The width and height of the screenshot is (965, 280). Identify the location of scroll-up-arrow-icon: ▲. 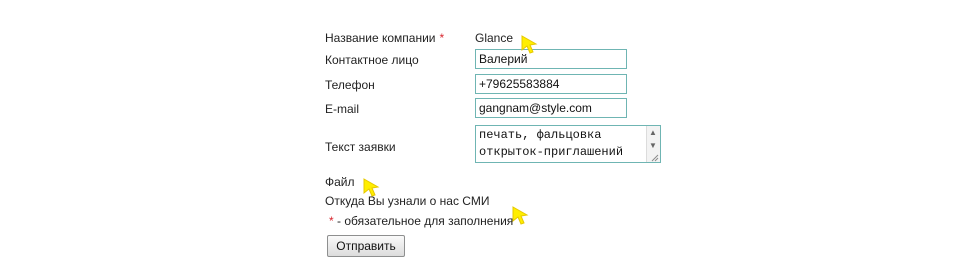
(653, 133).